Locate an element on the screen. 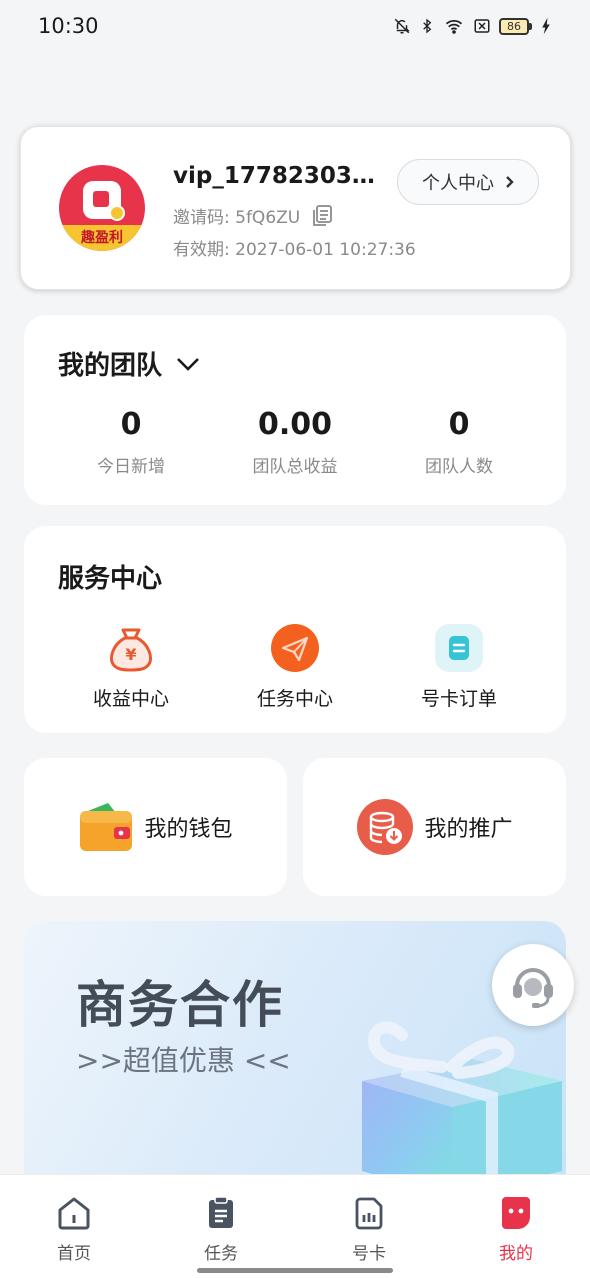  service-label: 任务中心 is located at coordinates (294, 699).